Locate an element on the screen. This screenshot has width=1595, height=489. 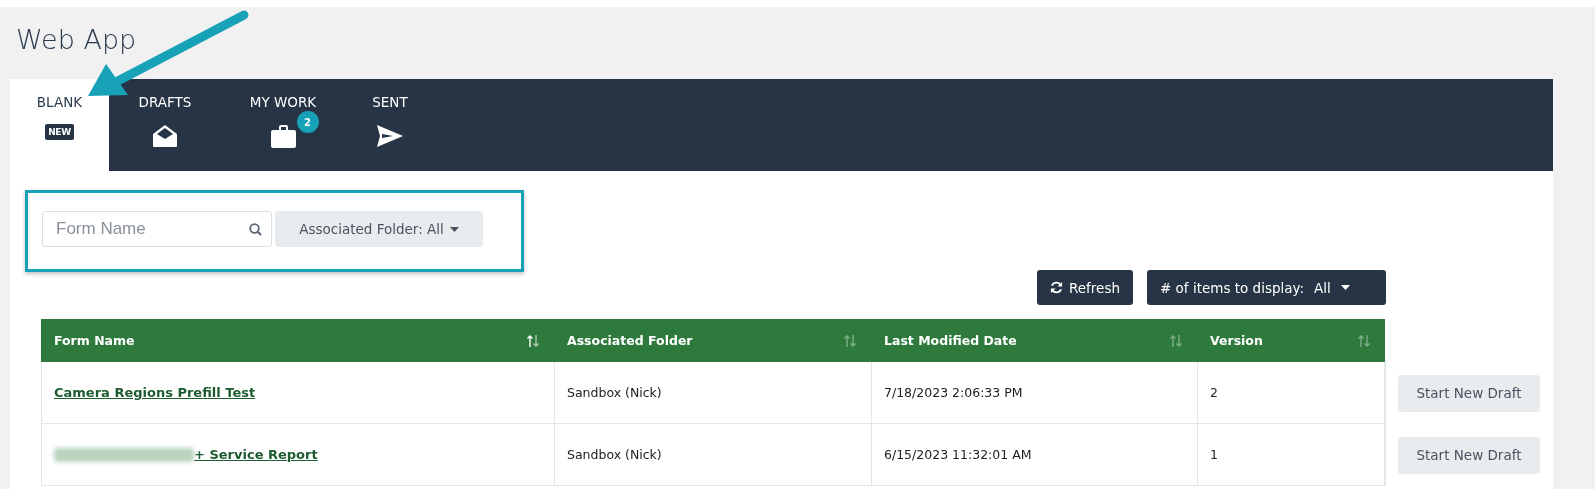
tab: MY WORK 2 is located at coordinates (283, 125).